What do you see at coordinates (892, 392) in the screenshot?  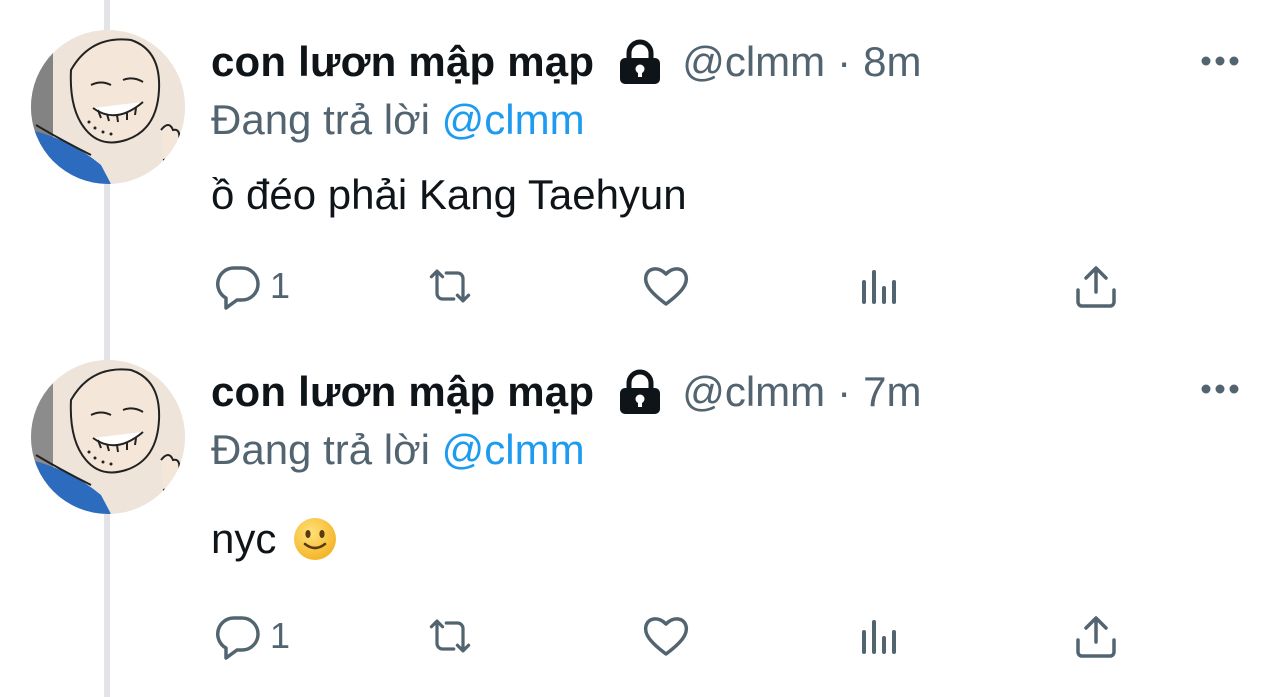 I see `timestamp: 7m` at bounding box center [892, 392].